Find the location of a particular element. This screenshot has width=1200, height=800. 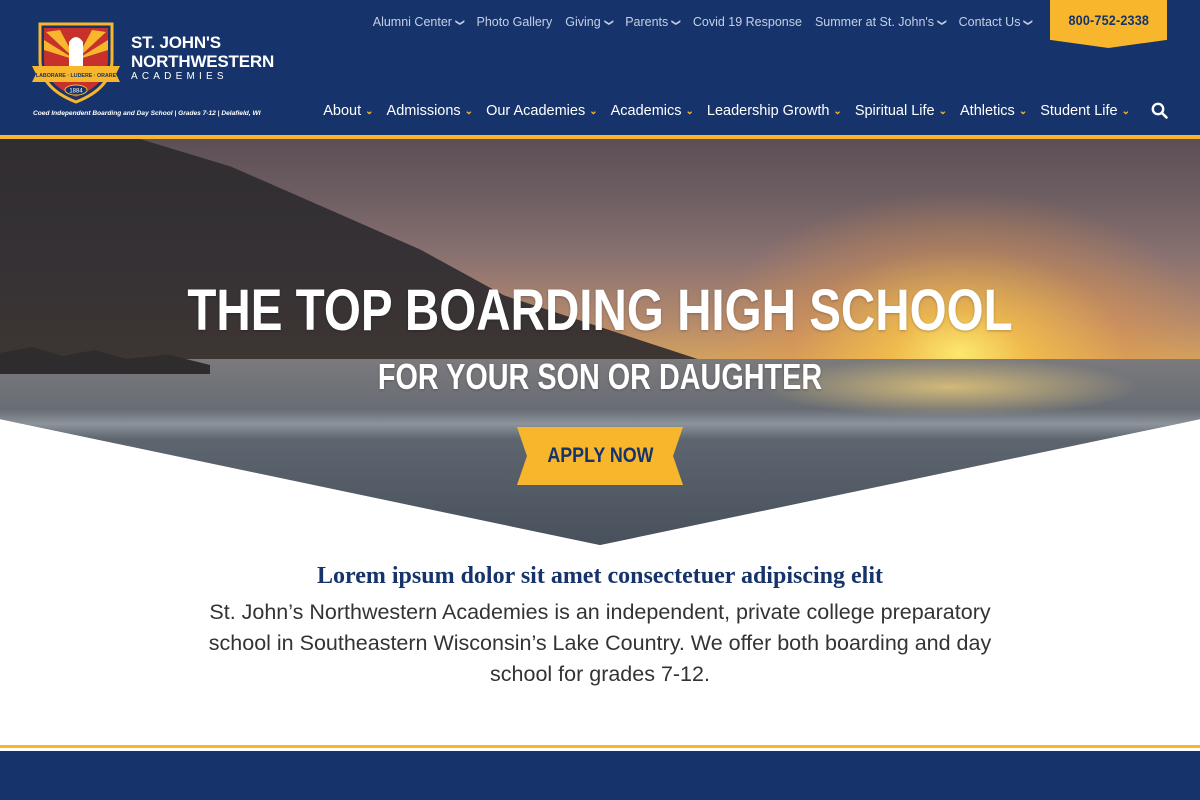

utility-nav-contact-us: Contact Us ❯ is located at coordinates (996, 22).